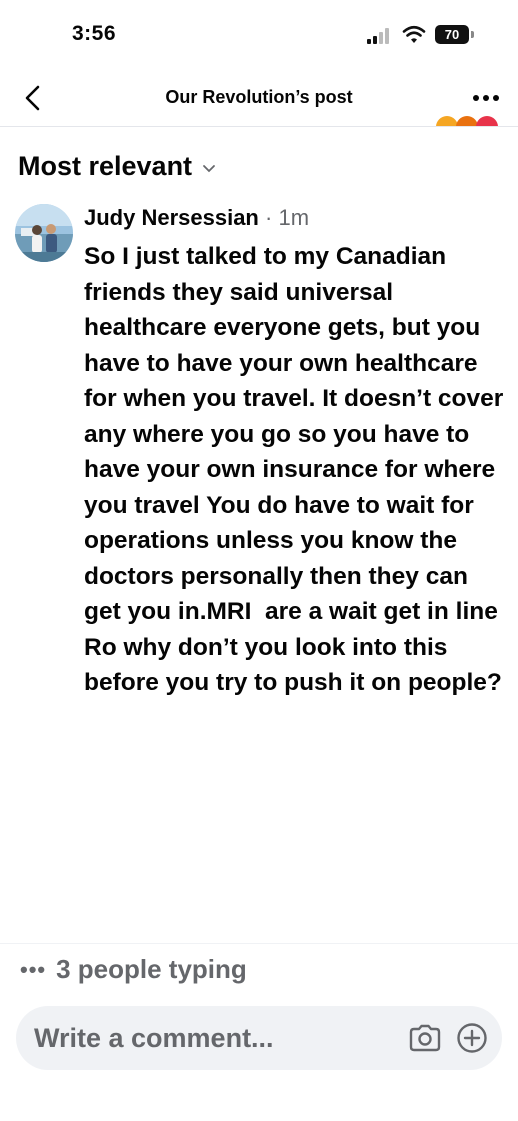 The height and width of the screenshot is (1121, 518). I want to click on comment-author: Judy Nersessian, so click(171, 217).